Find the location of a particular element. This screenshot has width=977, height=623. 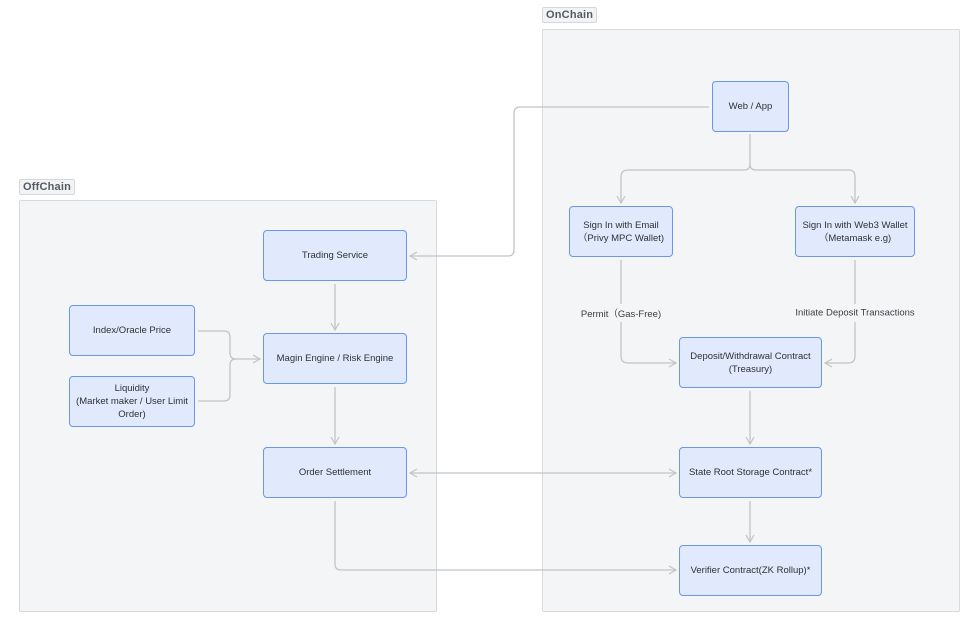

edge-label-permit: Permit（Gas-Free) is located at coordinates (621, 313).